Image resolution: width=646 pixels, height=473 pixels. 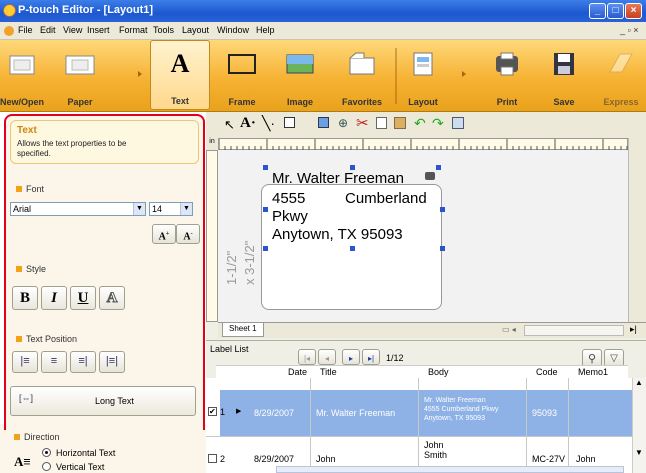 What do you see at coordinates (338, 178) in the screenshot?
I see `label-name-text: Mr. Walter Freeman` at bounding box center [338, 178].